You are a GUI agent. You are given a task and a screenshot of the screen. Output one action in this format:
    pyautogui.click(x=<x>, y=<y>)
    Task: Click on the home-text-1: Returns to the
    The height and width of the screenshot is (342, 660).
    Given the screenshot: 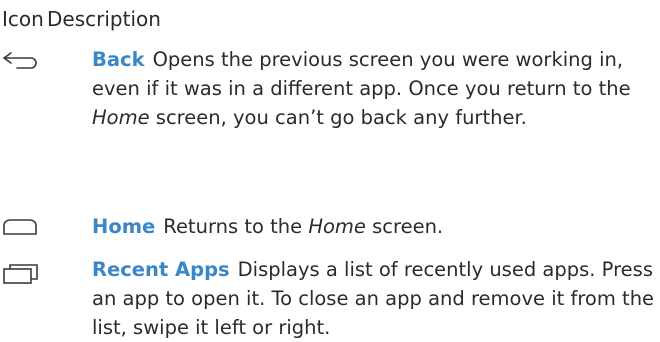 What is the action you would take?
    pyautogui.click(x=236, y=226)
    